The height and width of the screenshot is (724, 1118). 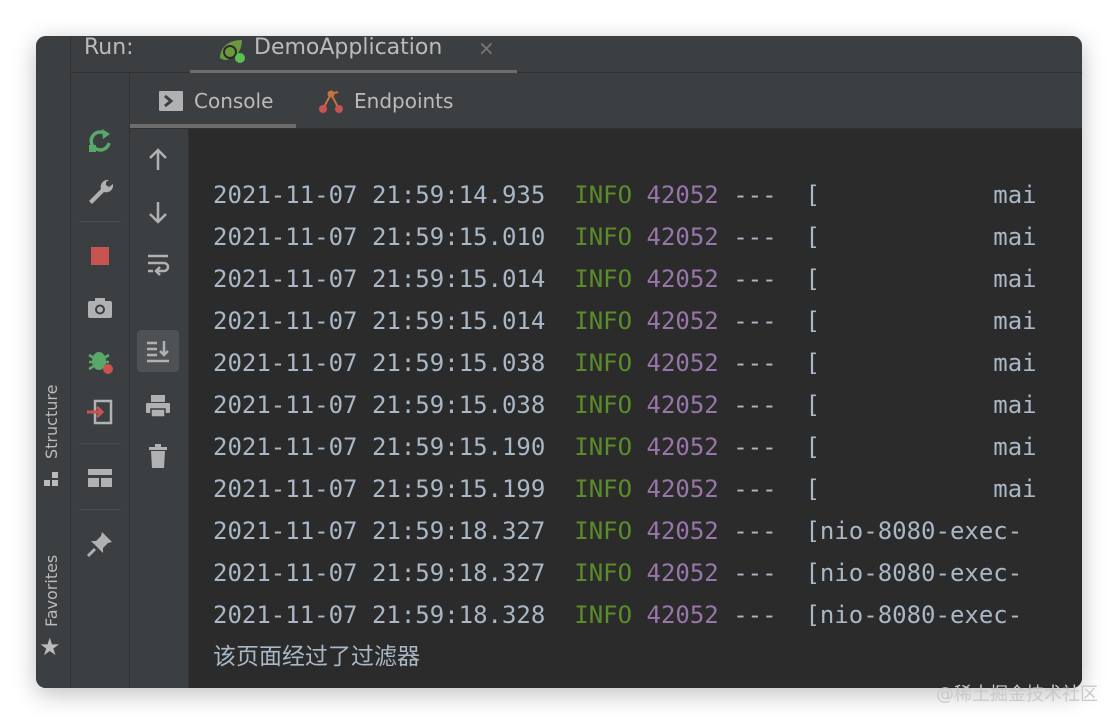 I want to click on stop-icon, so click(x=100, y=256).